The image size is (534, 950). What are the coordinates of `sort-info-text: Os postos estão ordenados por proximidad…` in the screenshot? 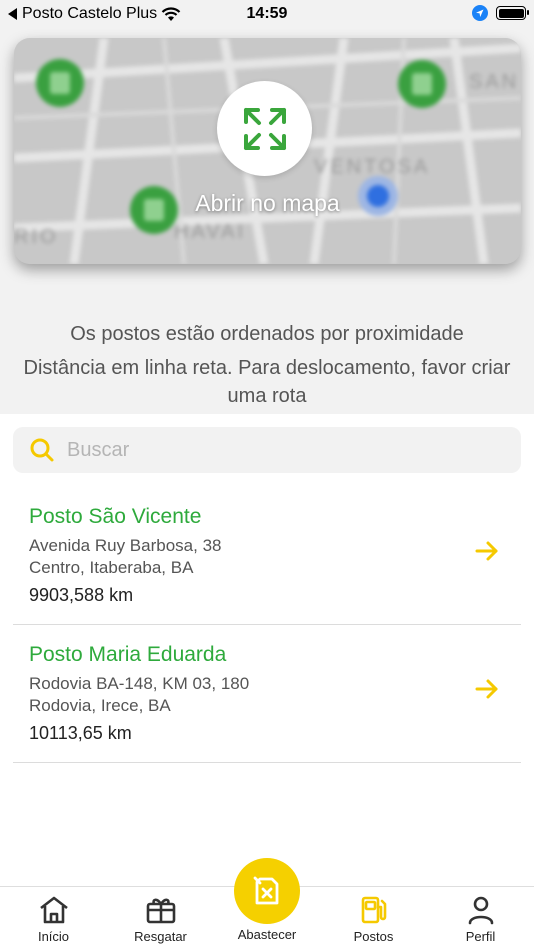 It's located at (267, 334).